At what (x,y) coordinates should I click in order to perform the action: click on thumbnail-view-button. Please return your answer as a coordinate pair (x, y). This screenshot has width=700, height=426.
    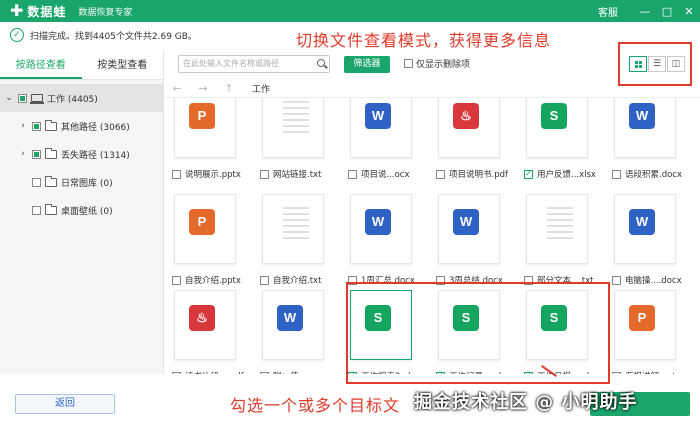
    Looking at the image, I should click on (638, 64).